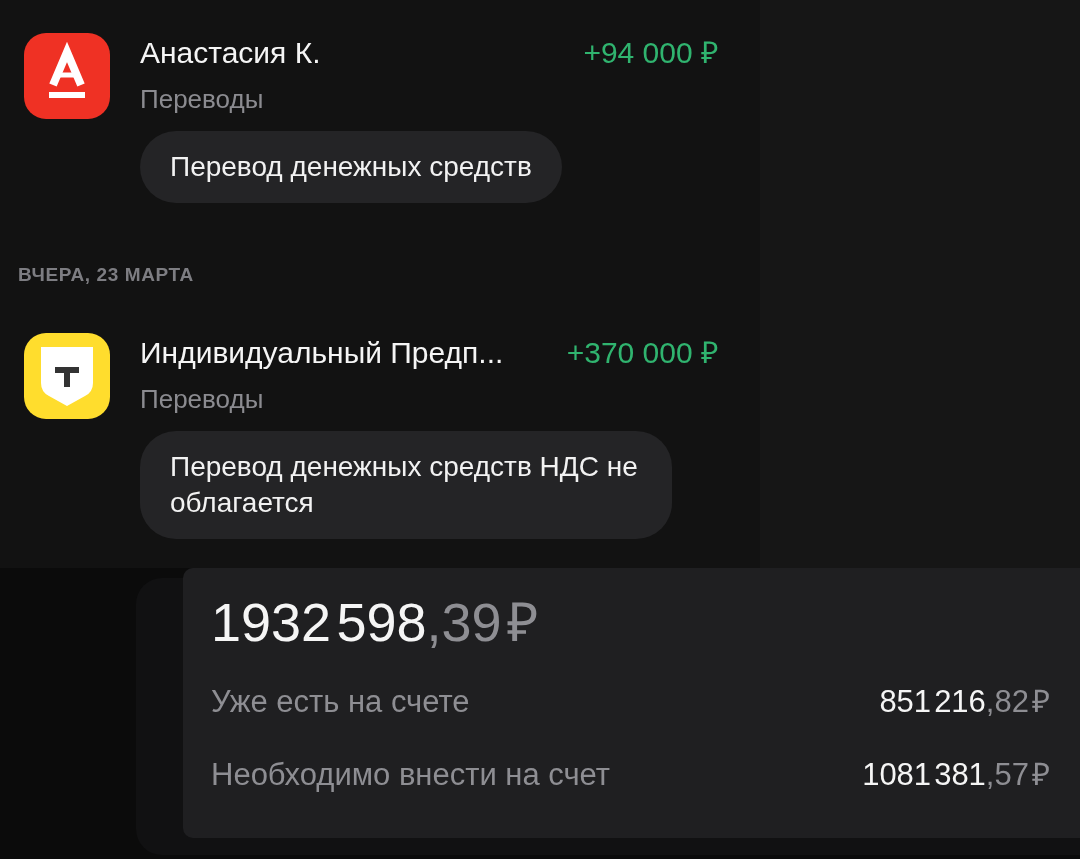  What do you see at coordinates (106, 275) in the screenshot?
I see `date-header: ВЧЕРА, 23 МАРТА` at bounding box center [106, 275].